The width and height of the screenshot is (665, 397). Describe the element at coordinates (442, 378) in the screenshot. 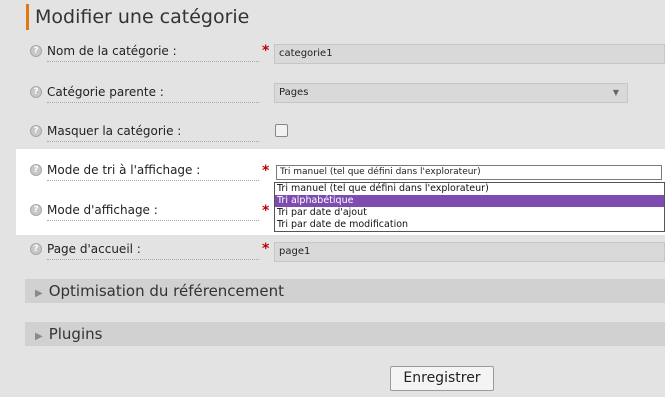

I see `save-button: Enregistrer` at that location.